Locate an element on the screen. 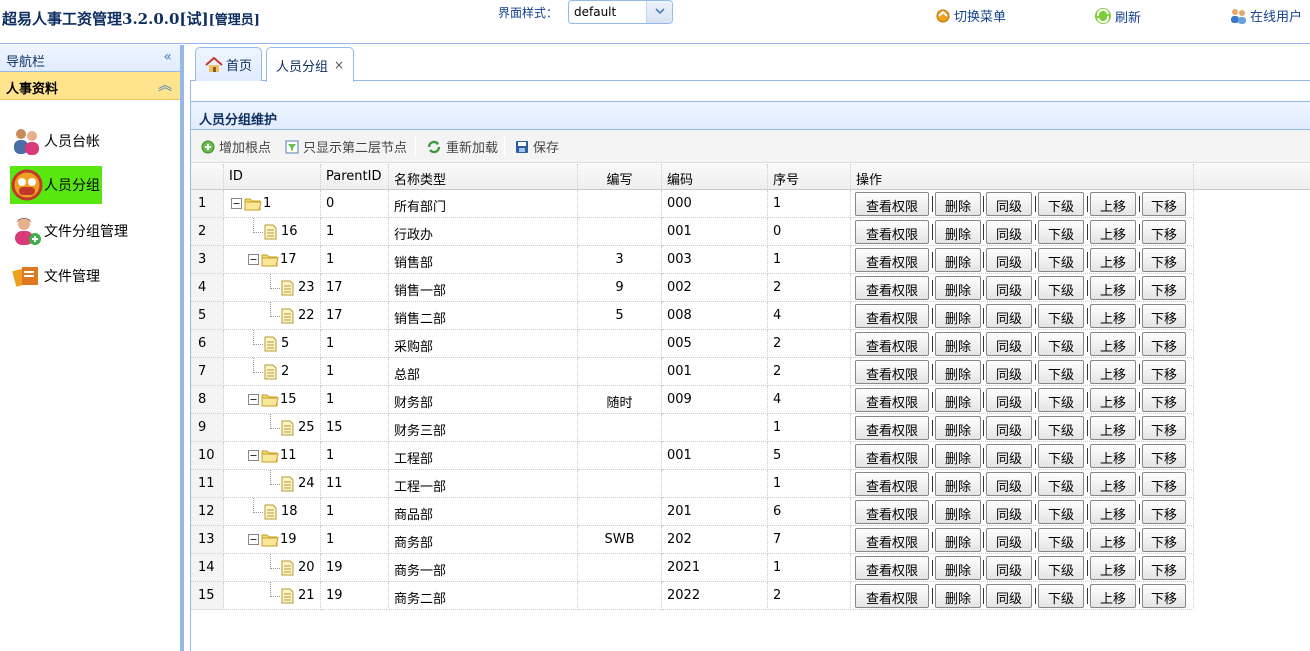  header-name-type: 名称类型 is located at coordinates (483, 177).